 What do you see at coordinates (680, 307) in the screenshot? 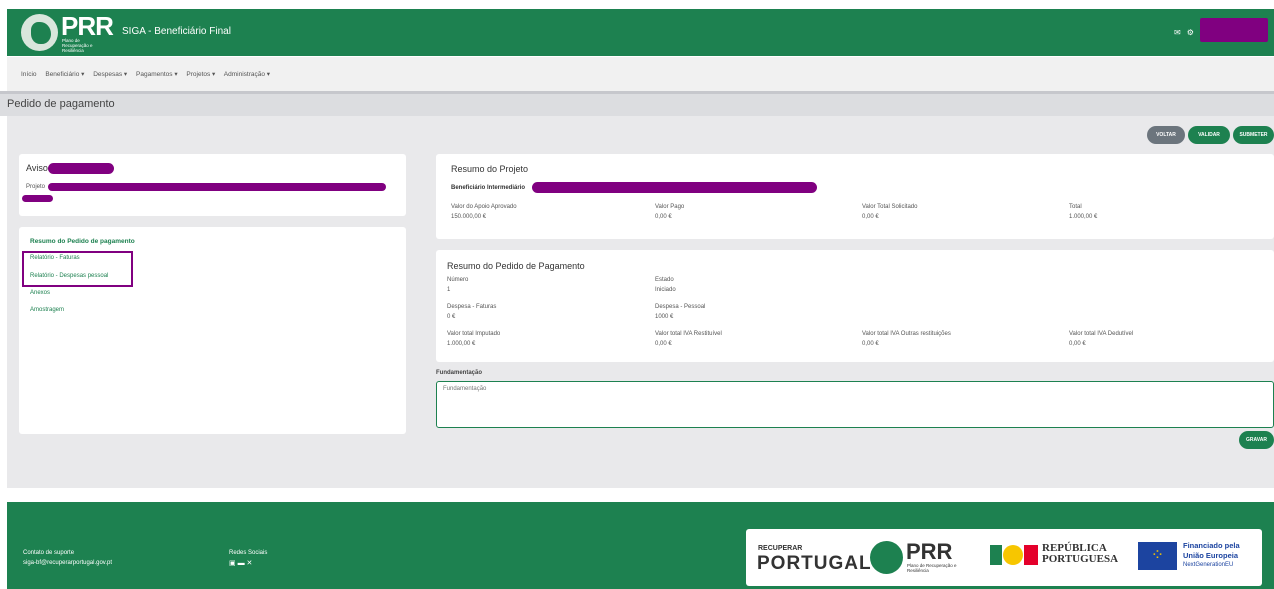
I see `despesa-pessoal-label: Despesa - Pessoal` at bounding box center [680, 307].